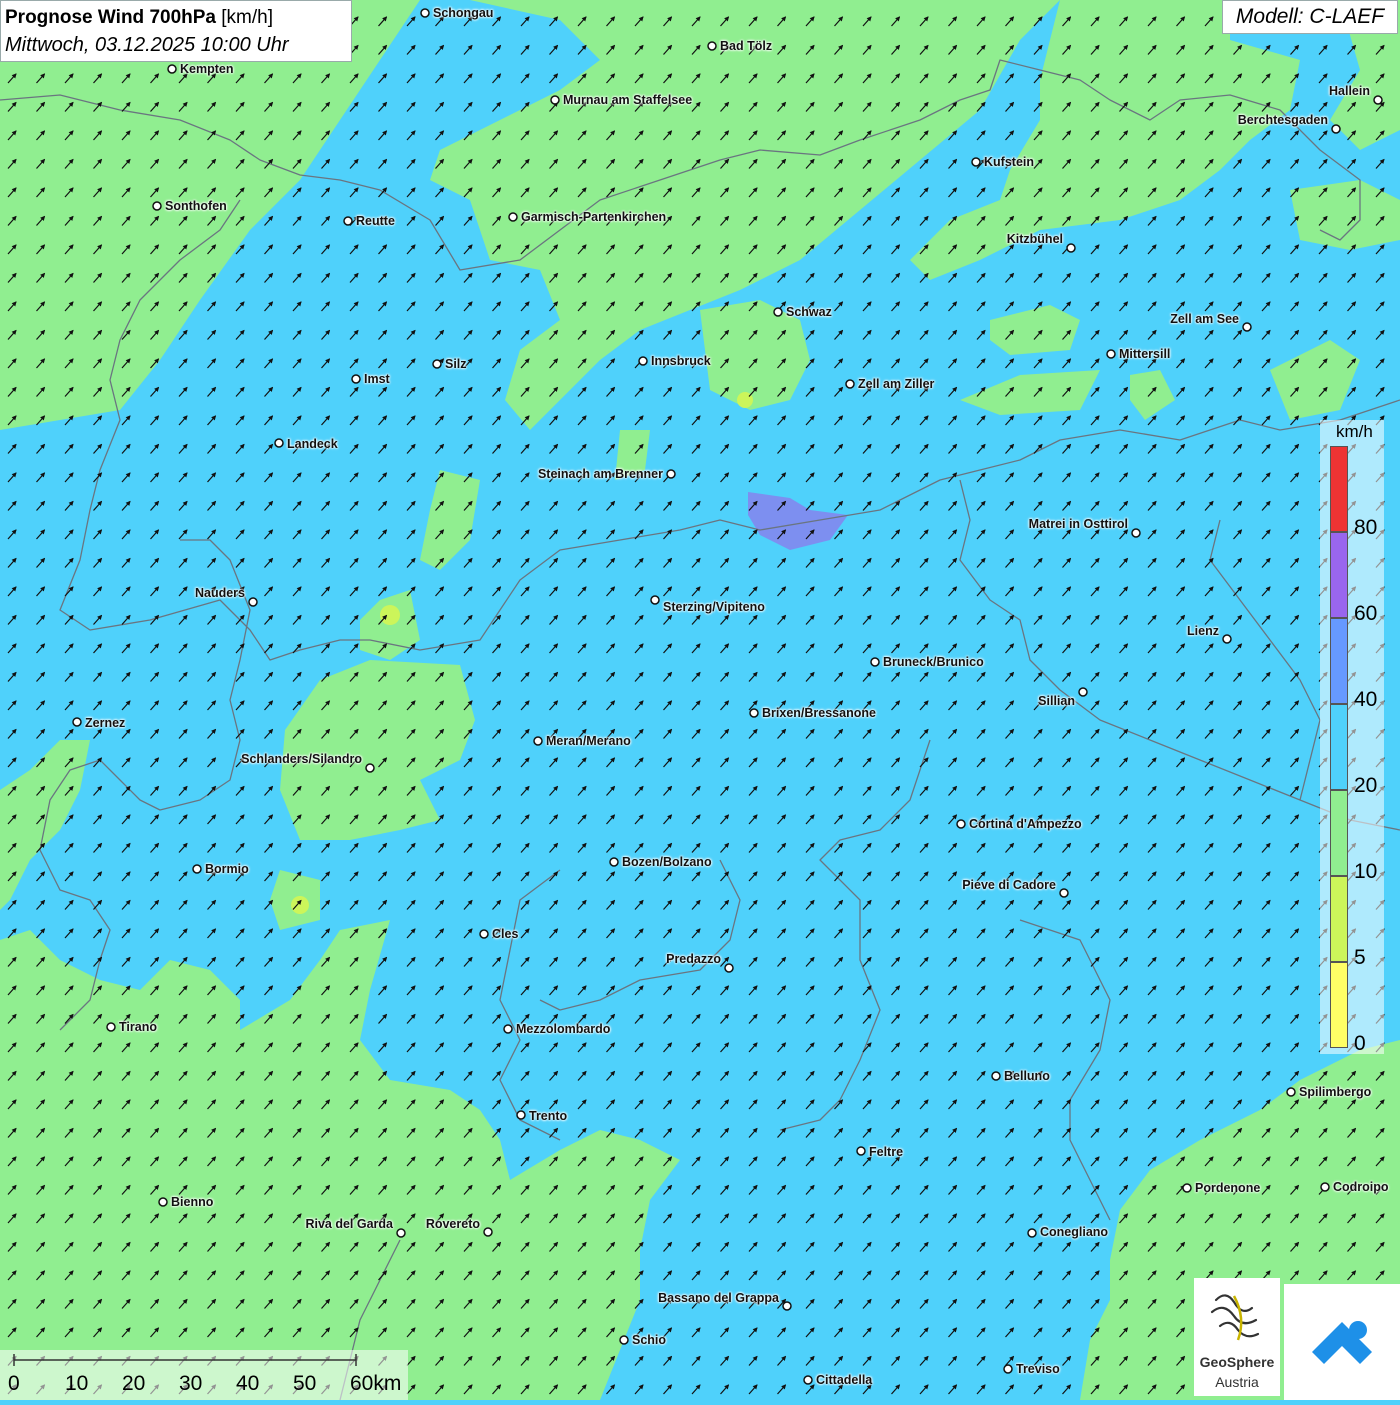 The width and height of the screenshot is (1400, 1405). Describe the element at coordinates (147, 45) in the screenshot. I see `map-subtitle: Mittwoch, 03.12.2025 10:00 Uhr` at that location.